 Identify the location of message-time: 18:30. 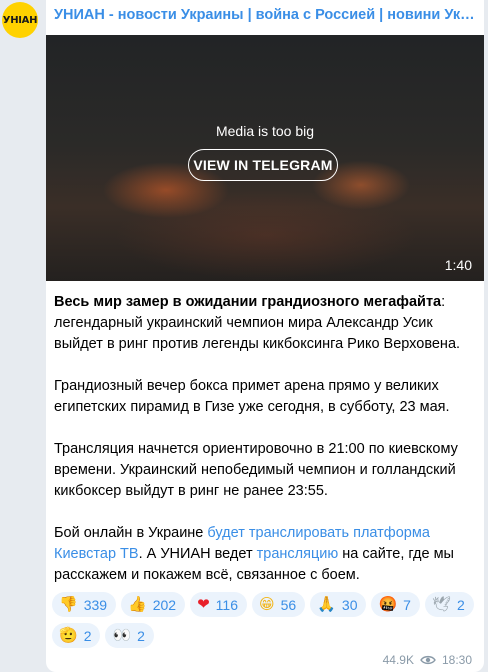
(456, 660).